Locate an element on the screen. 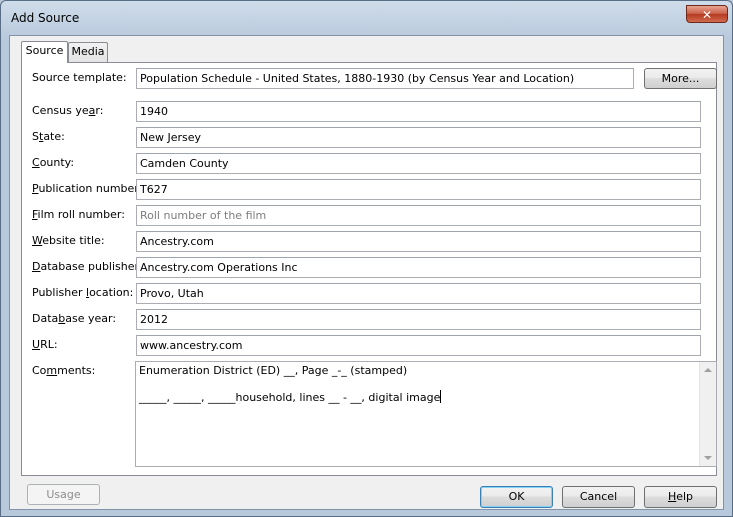 Image resolution: width=733 pixels, height=517 pixels. state-label: State: is located at coordinates (48, 137).